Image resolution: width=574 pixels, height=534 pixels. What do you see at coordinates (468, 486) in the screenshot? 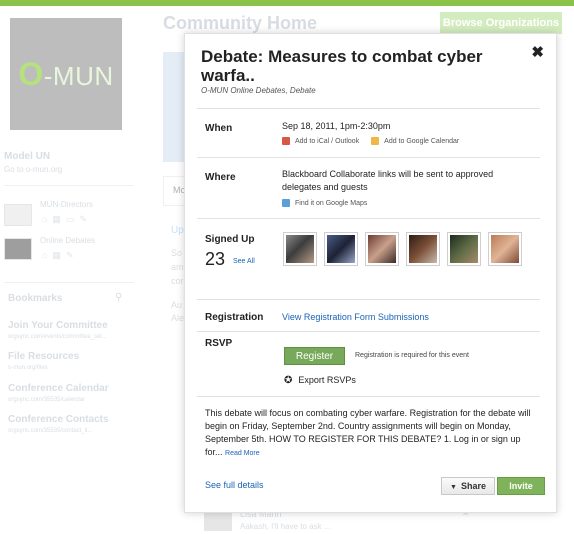
I see `share-button: ▼ Share` at bounding box center [468, 486].